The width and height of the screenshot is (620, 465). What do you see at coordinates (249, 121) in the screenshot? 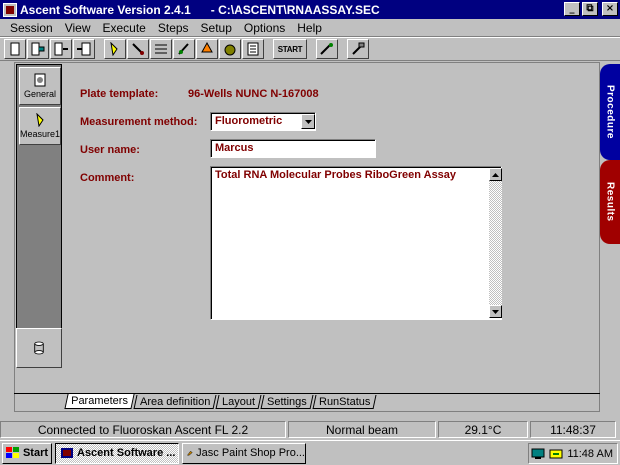
I see `measurement-method-value: Fluorometric` at bounding box center [249, 121].